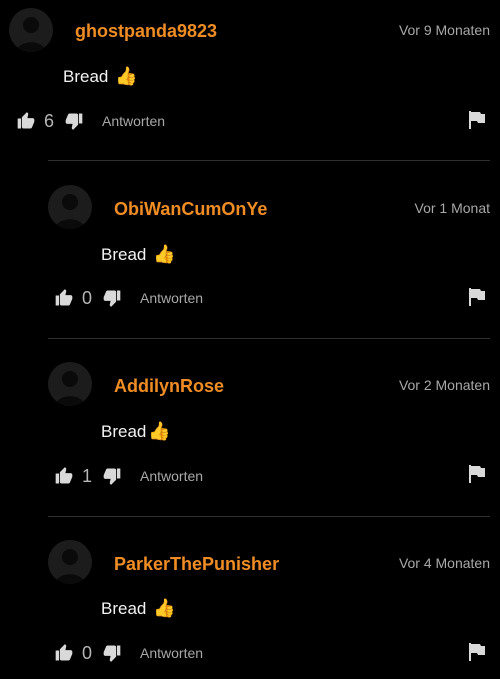 This screenshot has height=679, width=500. What do you see at coordinates (190, 209) in the screenshot?
I see `username: ObiWanCumOnYe` at bounding box center [190, 209].